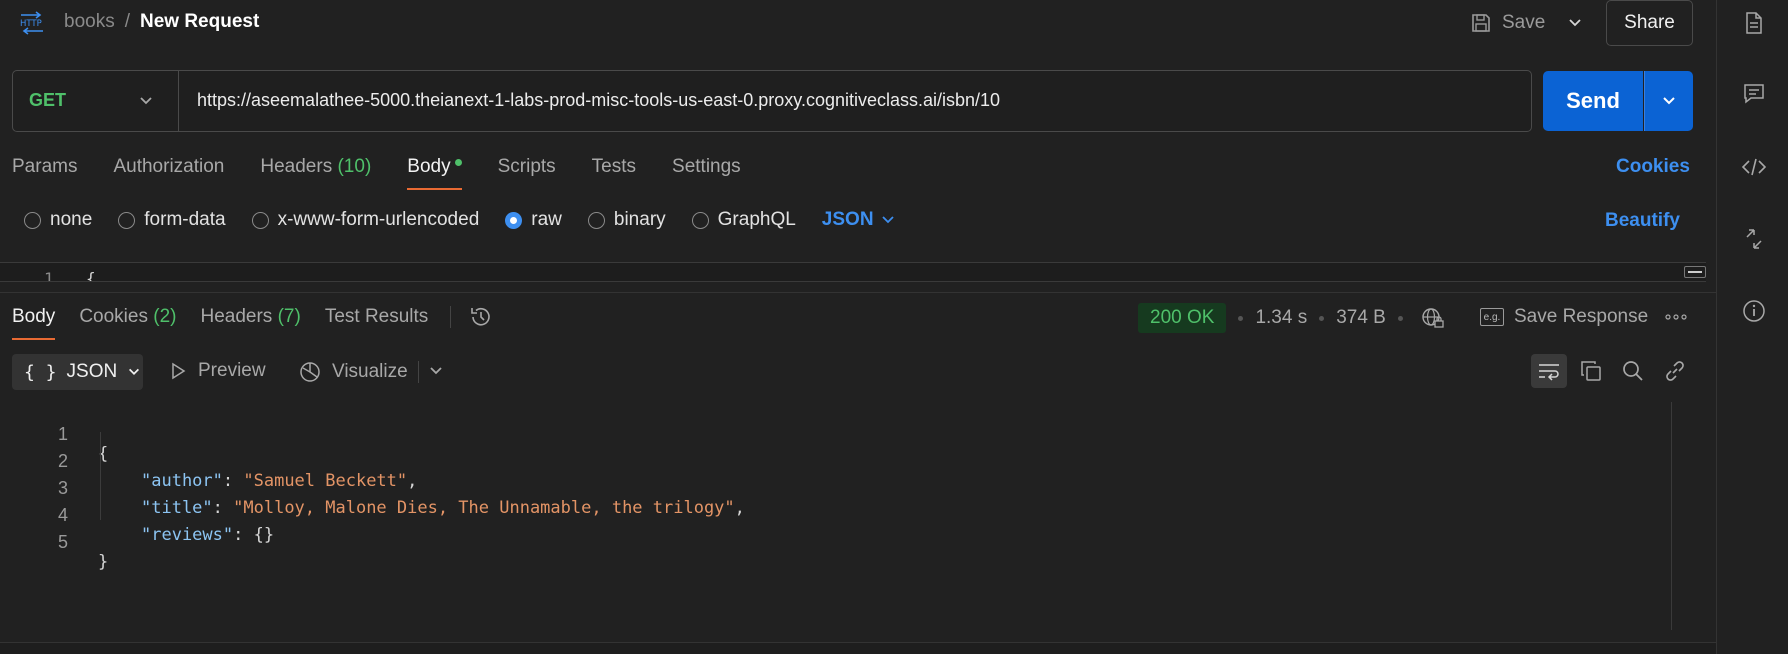  What do you see at coordinates (100, 476) in the screenshot?
I see `indent-guide` at bounding box center [100, 476].